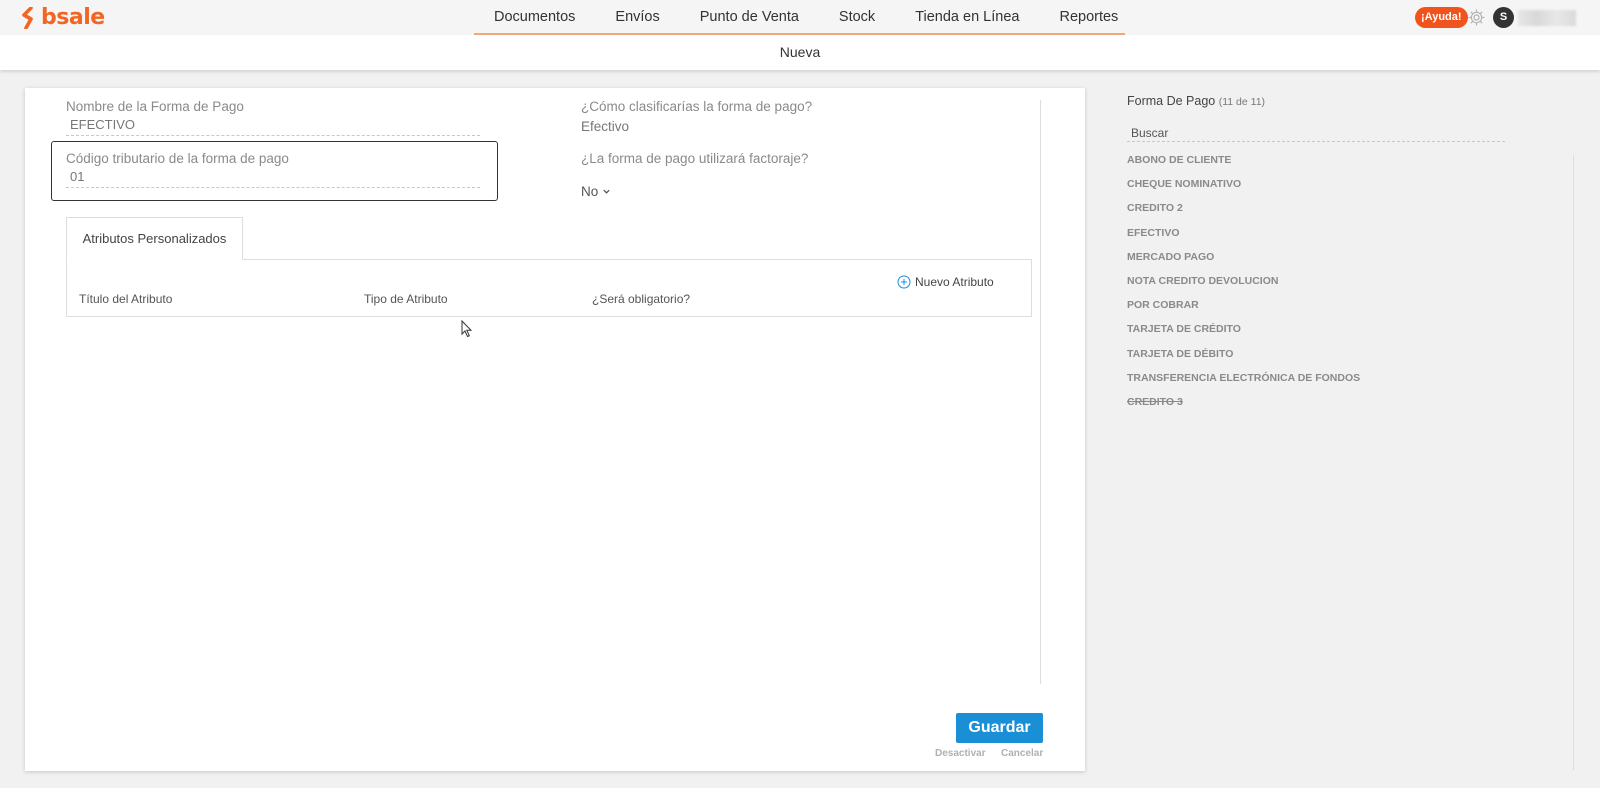 This screenshot has width=1600, height=788. I want to click on list-item: MERCADO PAGO, so click(1243, 260).